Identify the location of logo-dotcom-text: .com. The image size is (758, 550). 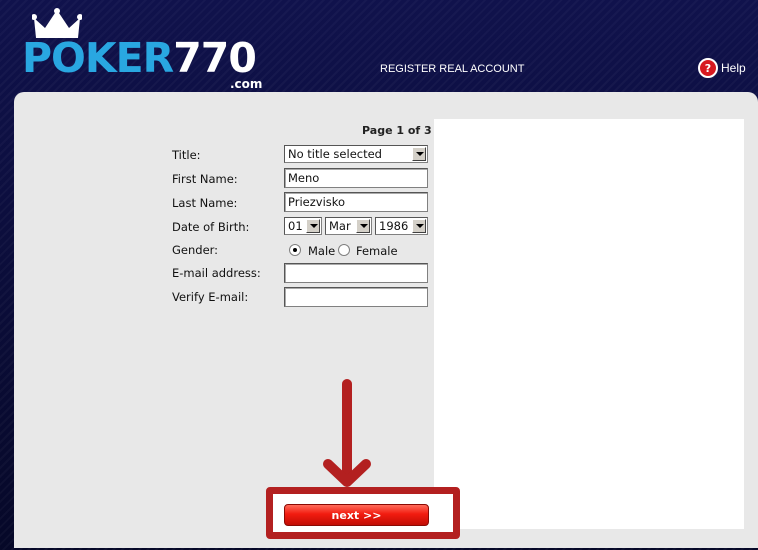
(246, 84).